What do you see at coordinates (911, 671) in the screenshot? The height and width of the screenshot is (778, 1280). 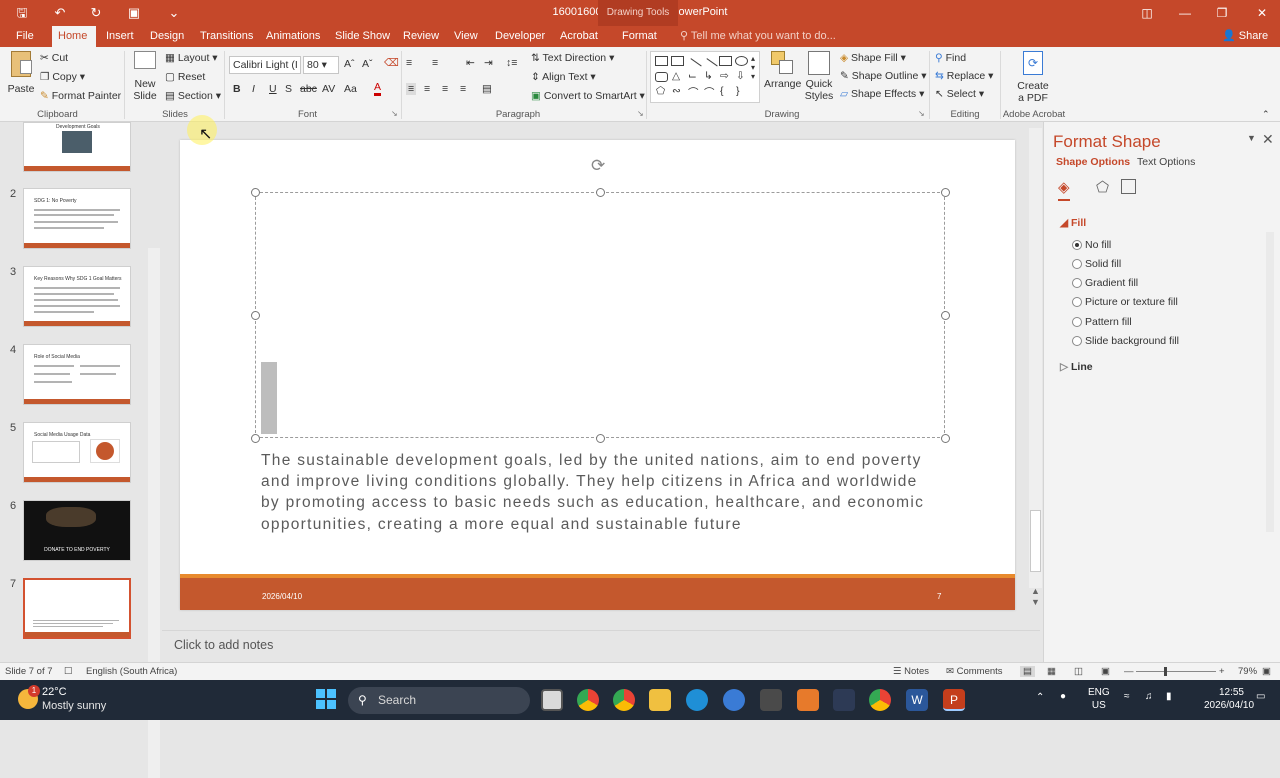 I see `notes-toggle: ☰ Notes` at bounding box center [911, 671].